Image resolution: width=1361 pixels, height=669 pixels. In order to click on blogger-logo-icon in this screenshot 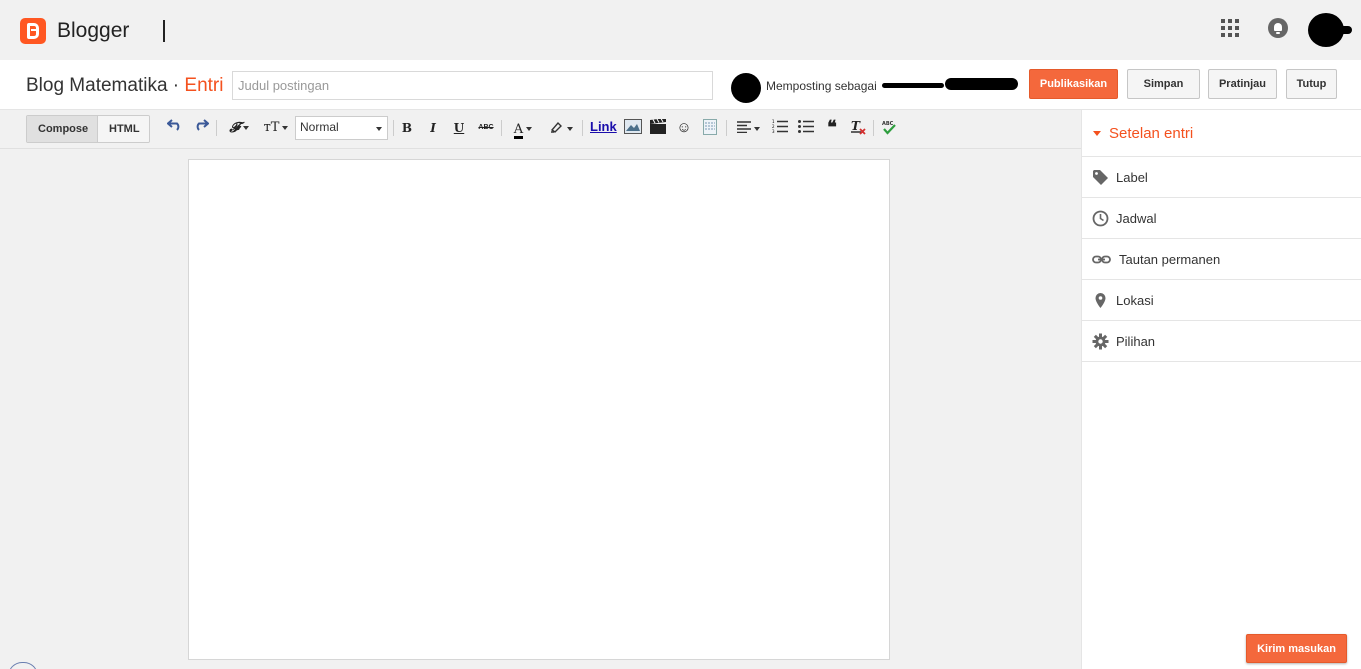, I will do `click(33, 31)`.